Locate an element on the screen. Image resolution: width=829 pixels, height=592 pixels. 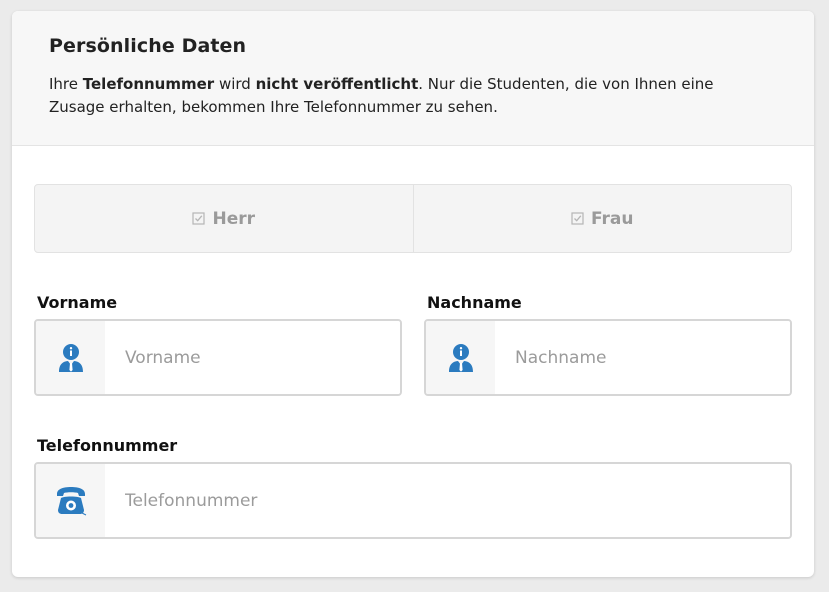
telefon-input-group is located at coordinates (413, 500).